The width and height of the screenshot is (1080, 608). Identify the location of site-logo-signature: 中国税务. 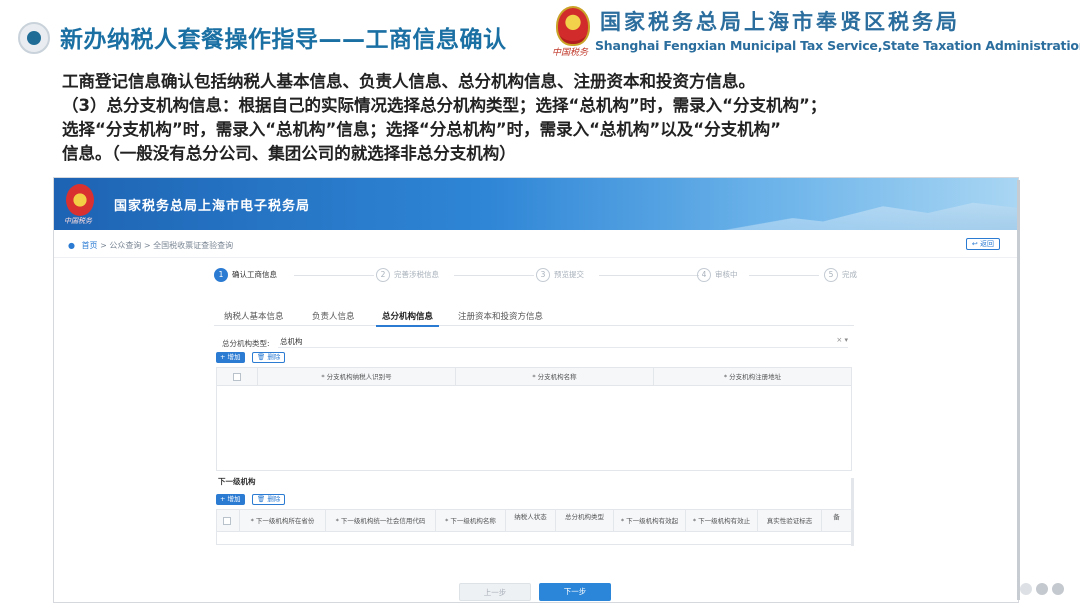
(78, 221).